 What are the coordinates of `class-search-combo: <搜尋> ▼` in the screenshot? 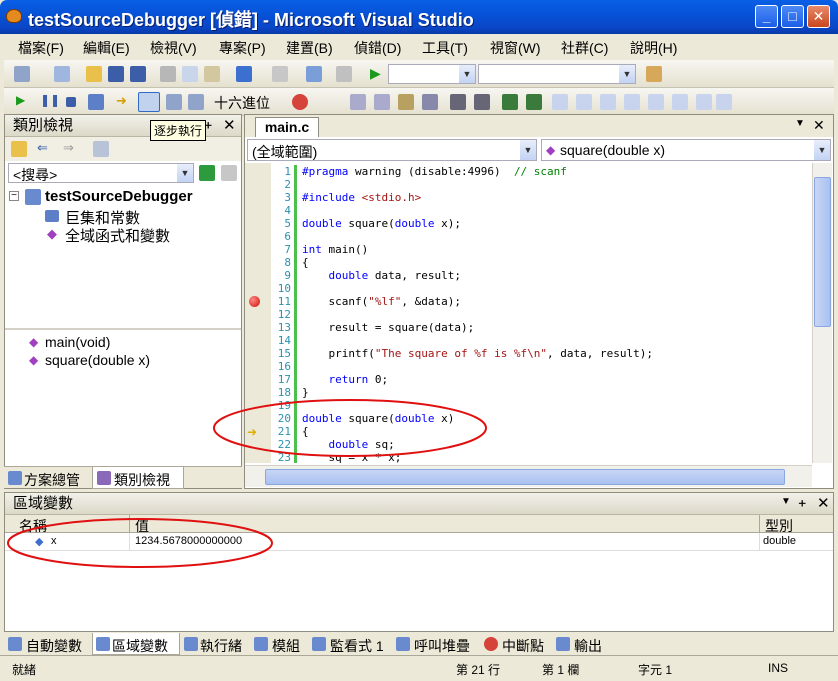 It's located at (101, 173).